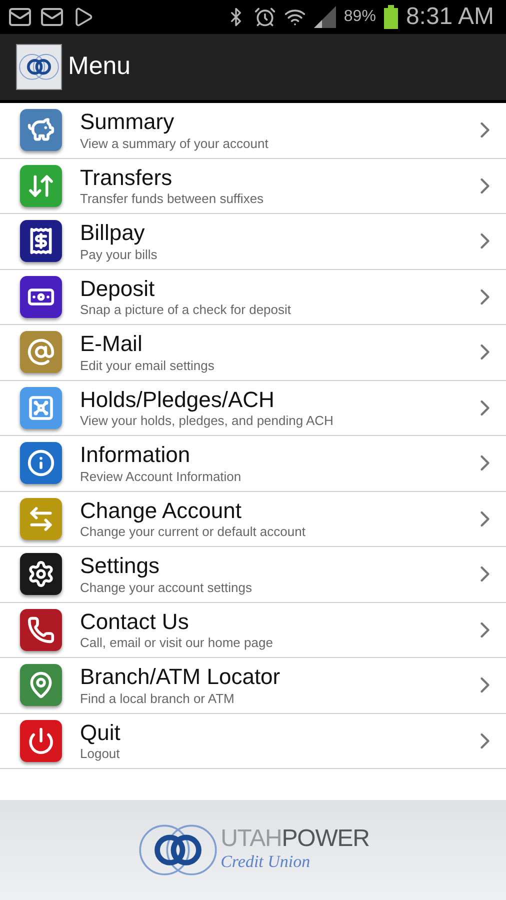  What do you see at coordinates (326, 839) in the screenshot?
I see `logo-word: POWER` at bounding box center [326, 839].